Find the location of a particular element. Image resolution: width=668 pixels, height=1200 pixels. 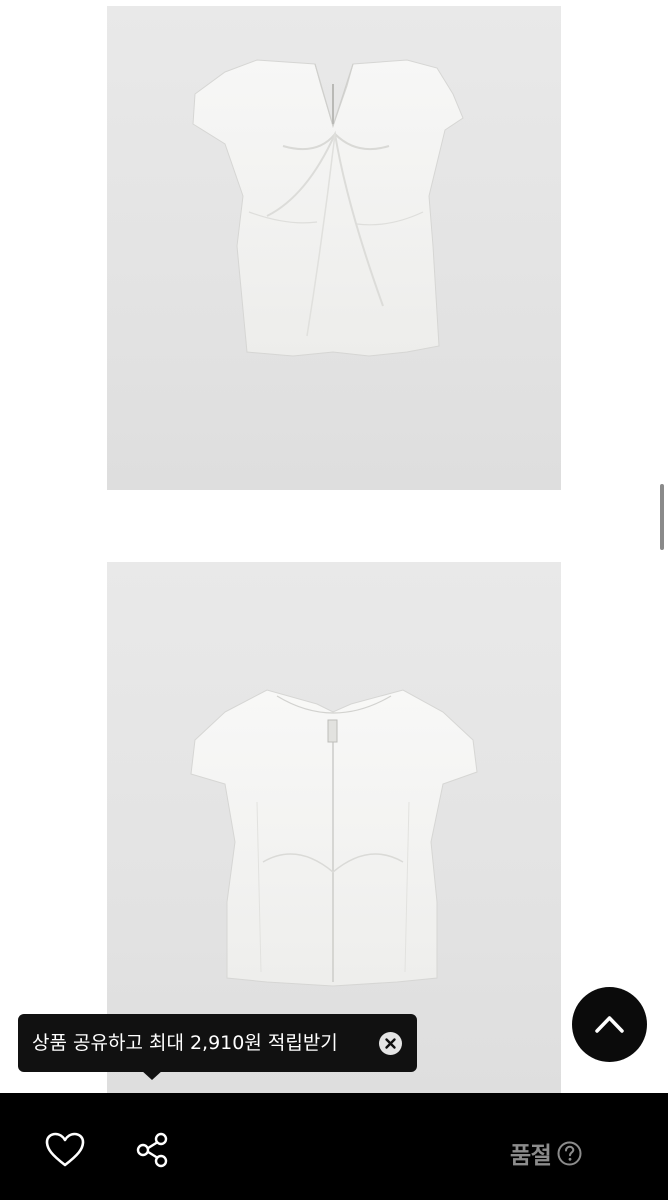

share-button is located at coordinates (153, 1150).